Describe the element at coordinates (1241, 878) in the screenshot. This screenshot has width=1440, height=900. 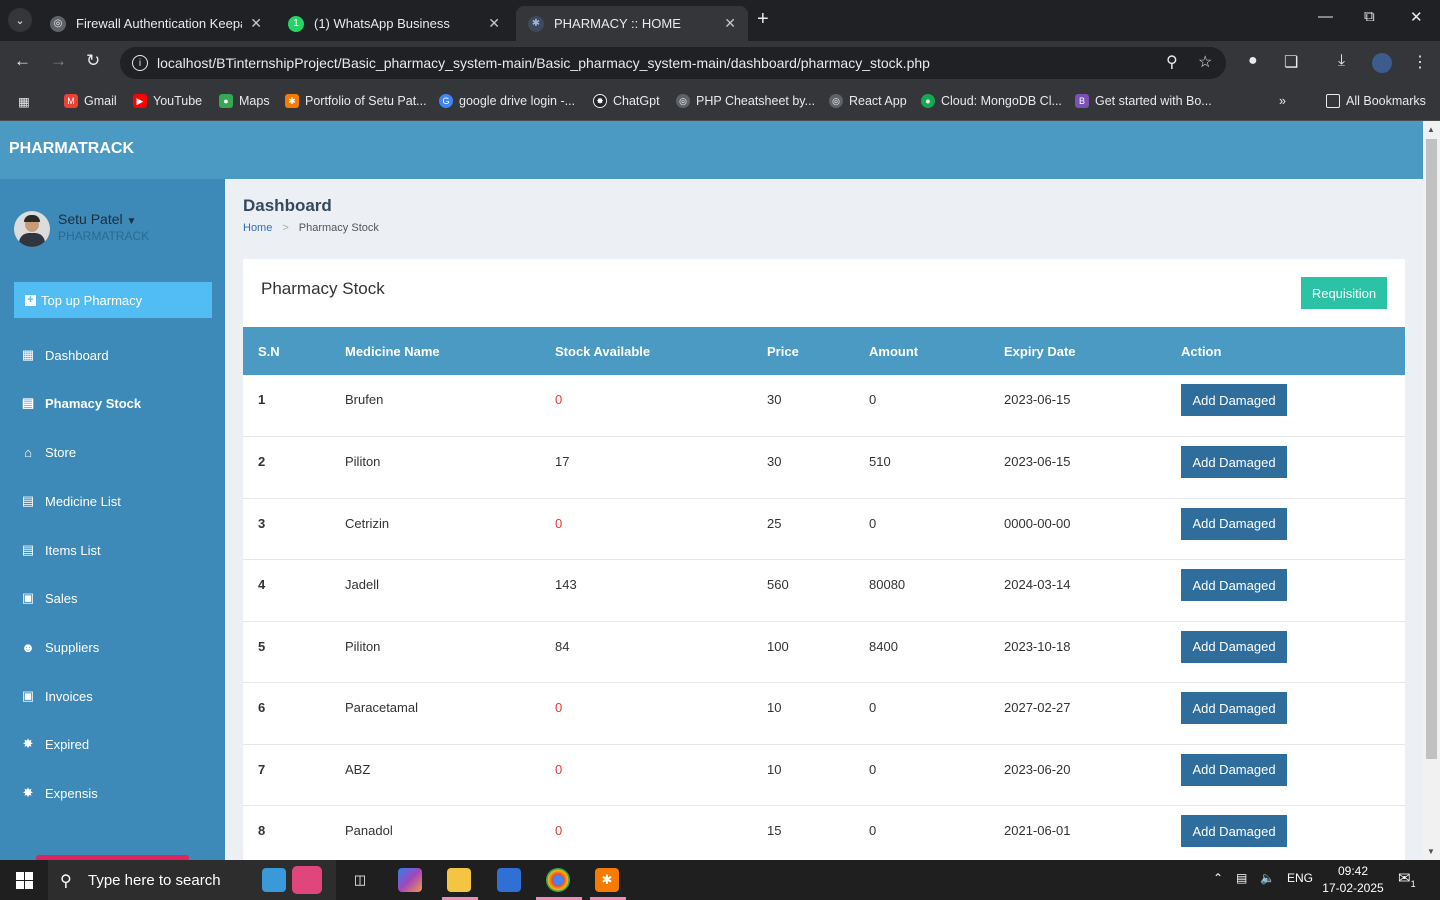
I see `network-icon: ▤` at that location.